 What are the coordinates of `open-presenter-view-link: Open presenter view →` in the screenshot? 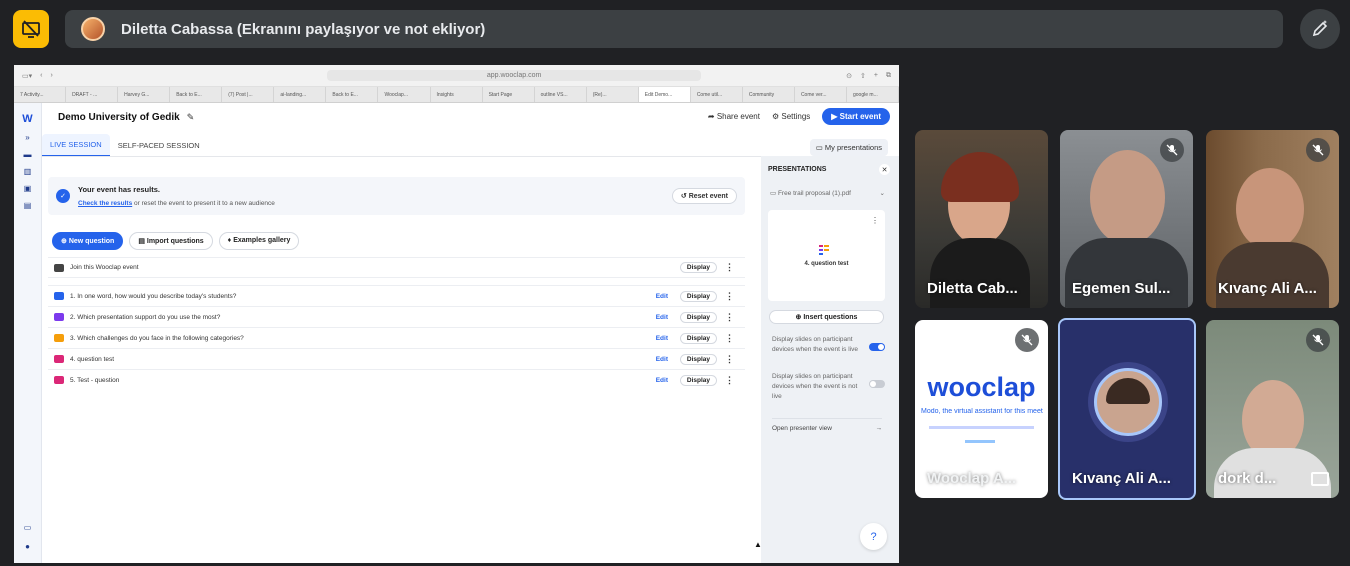 It's located at (827, 425).